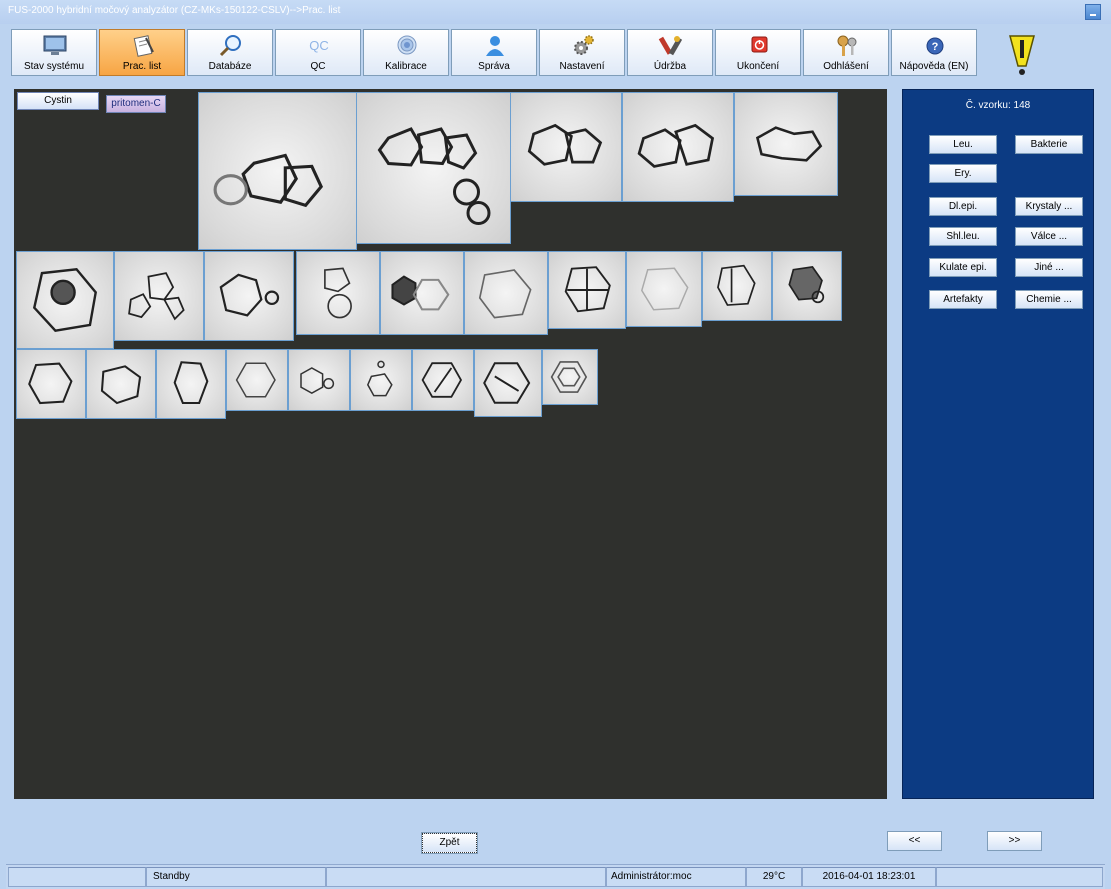  I want to click on tab-stav-systemu: Stav systému, so click(54, 52).